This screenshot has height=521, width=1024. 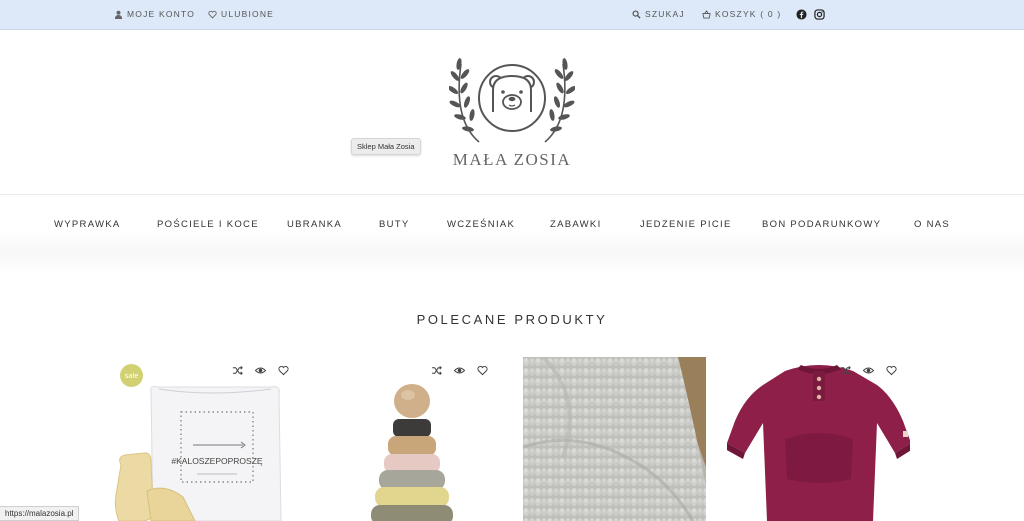 I want to click on cart-link: KOSZYK ( 0 ), so click(x=741, y=14).